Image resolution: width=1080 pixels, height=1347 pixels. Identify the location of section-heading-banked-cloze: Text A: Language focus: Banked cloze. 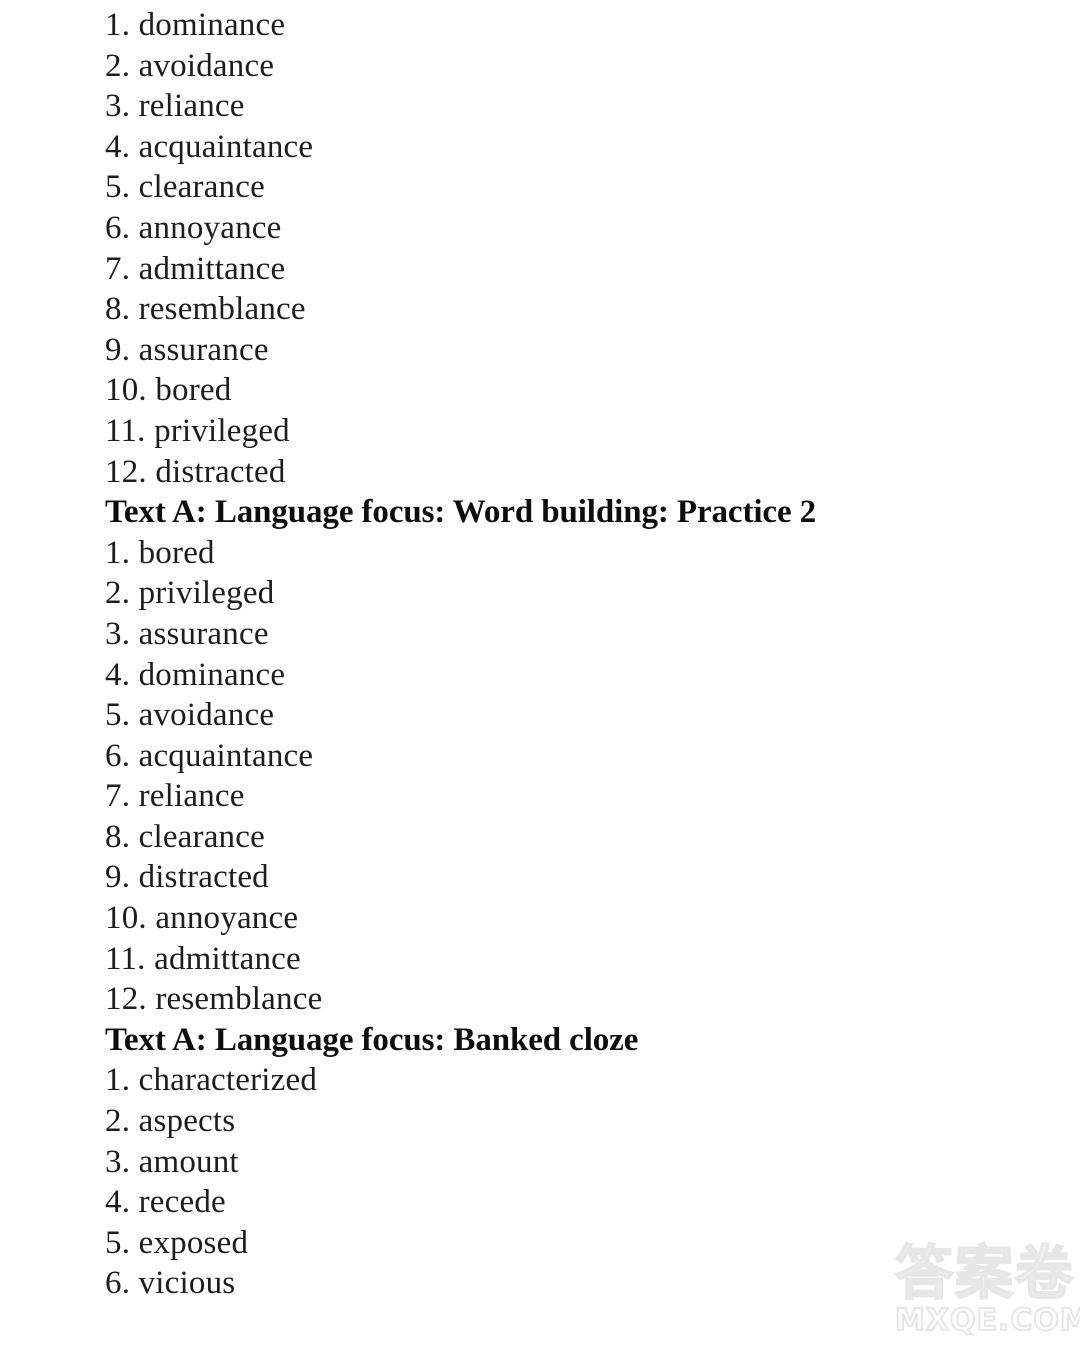
(372, 1039).